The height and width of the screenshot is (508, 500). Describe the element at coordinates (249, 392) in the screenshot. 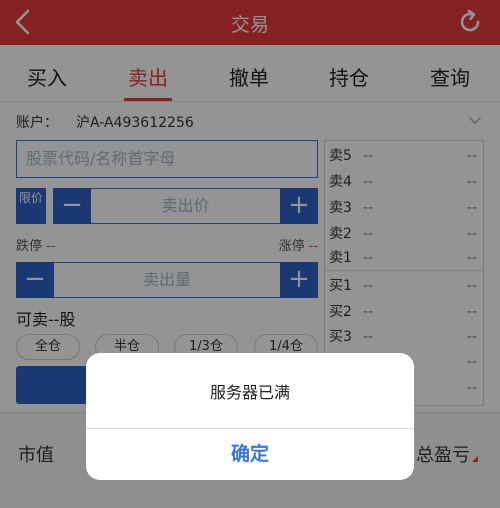

I see `dialog-message: 服务器已满` at that location.